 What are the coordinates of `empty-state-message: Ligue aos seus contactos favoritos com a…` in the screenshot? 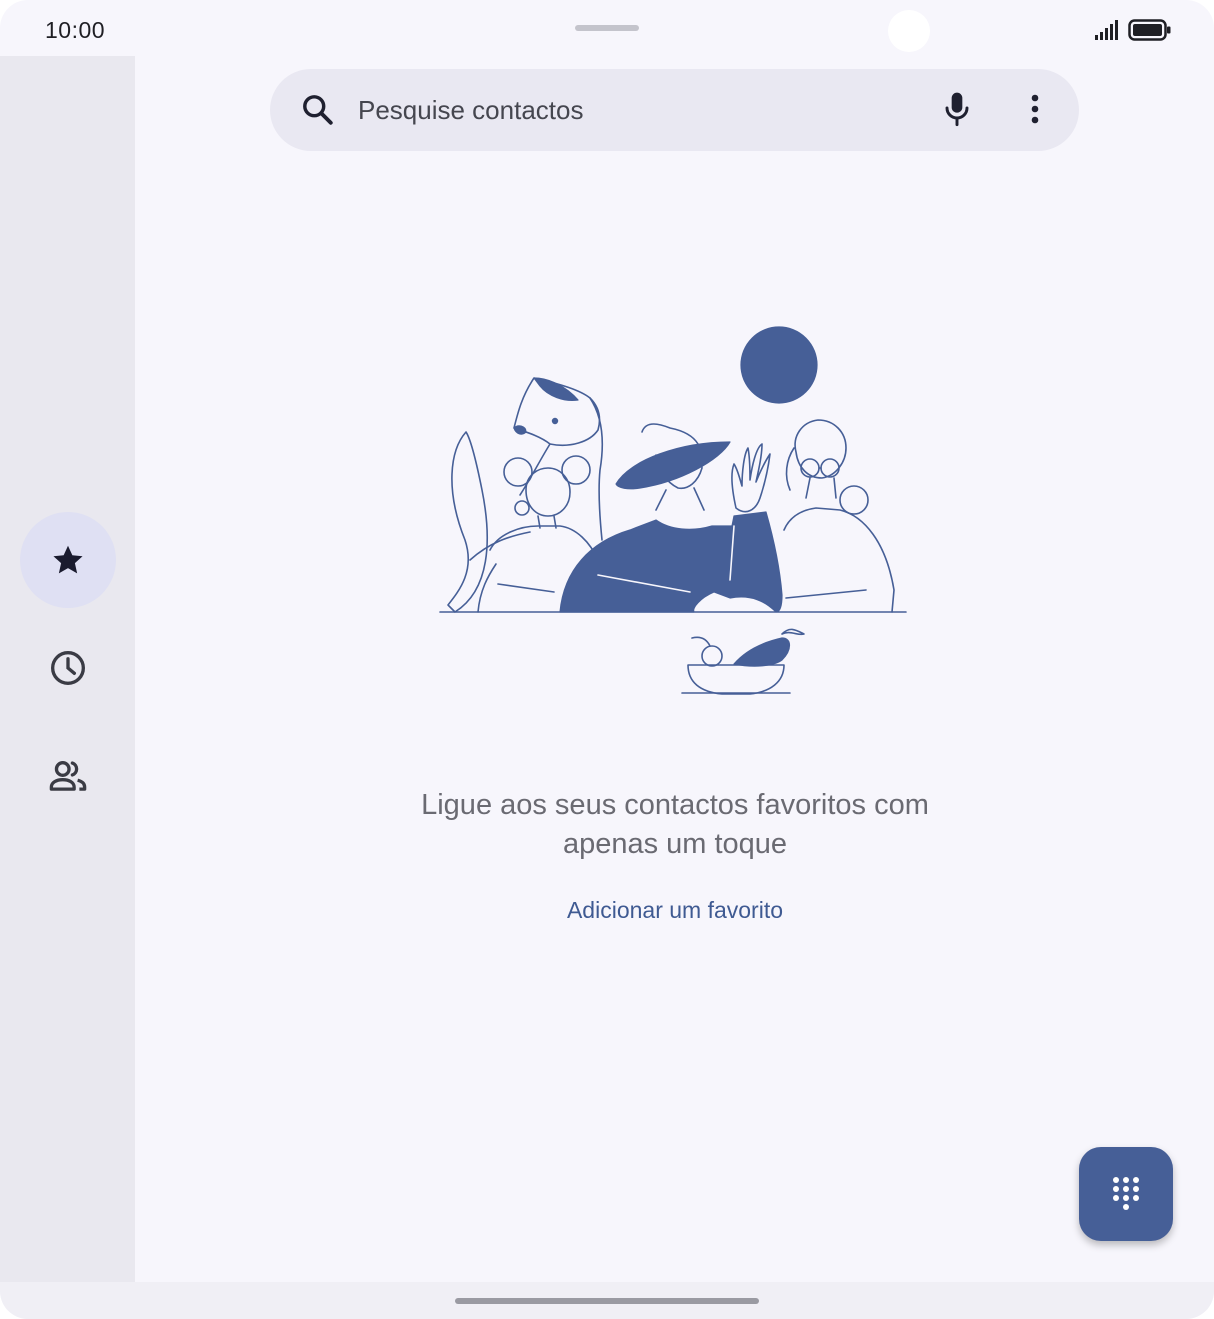 It's located at (675, 824).